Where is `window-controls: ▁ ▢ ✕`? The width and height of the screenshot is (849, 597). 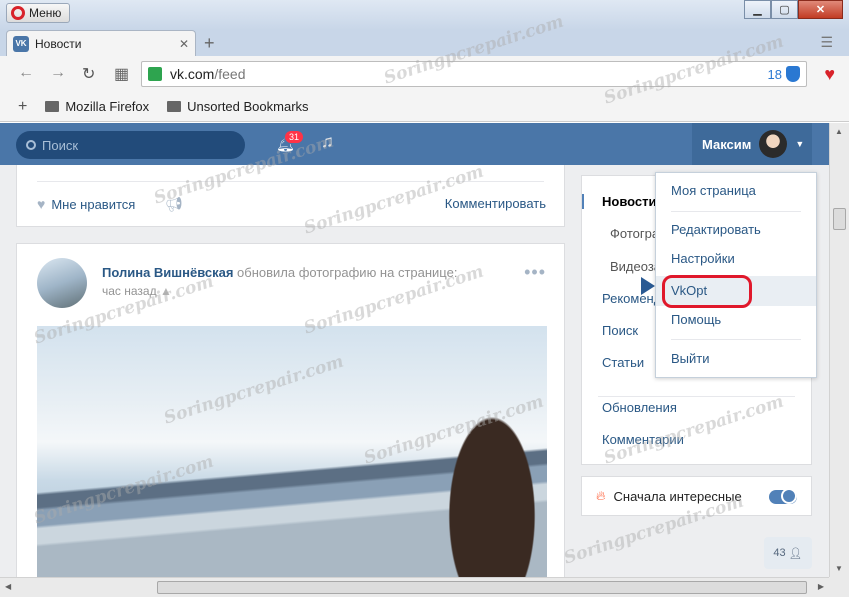 window-controls: ▁ ▢ ✕ is located at coordinates (793, 9).